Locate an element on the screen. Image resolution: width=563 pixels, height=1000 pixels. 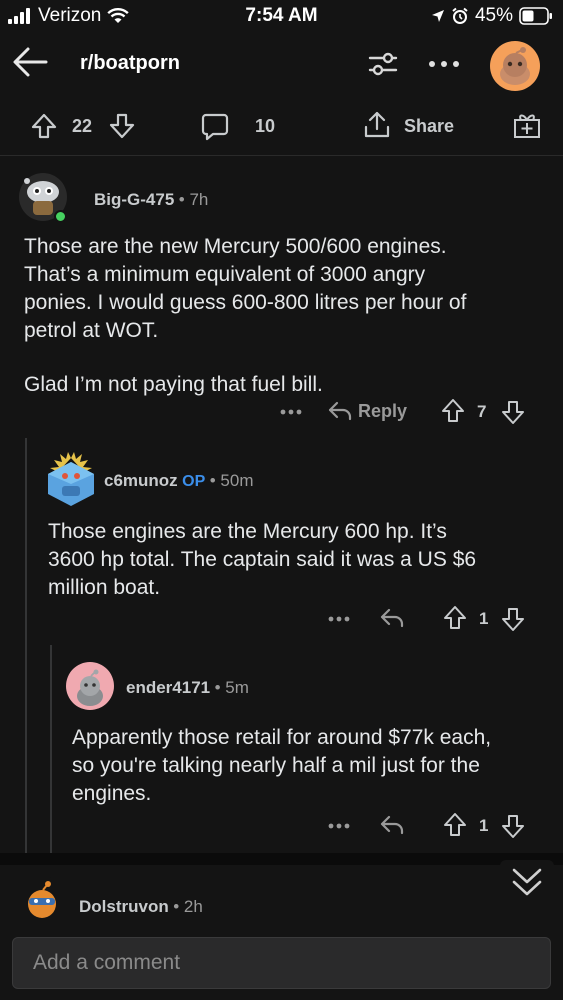
comment-body-line: Glad I’m not paying that fuel bill. is located at coordinates (173, 384).